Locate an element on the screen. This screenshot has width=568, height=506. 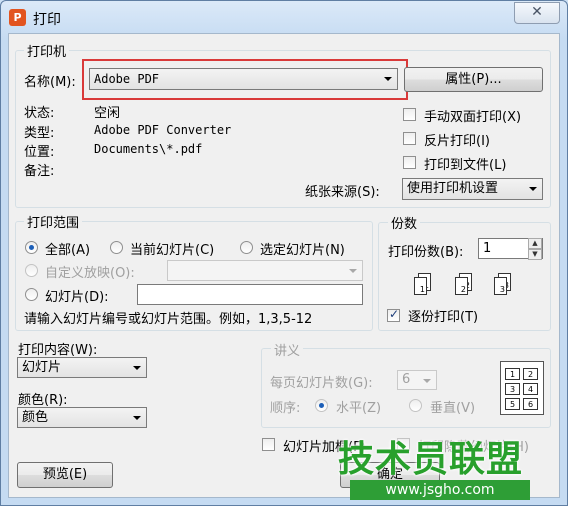
range-current-label: 当前幻灯片(C) is located at coordinates (172, 248).